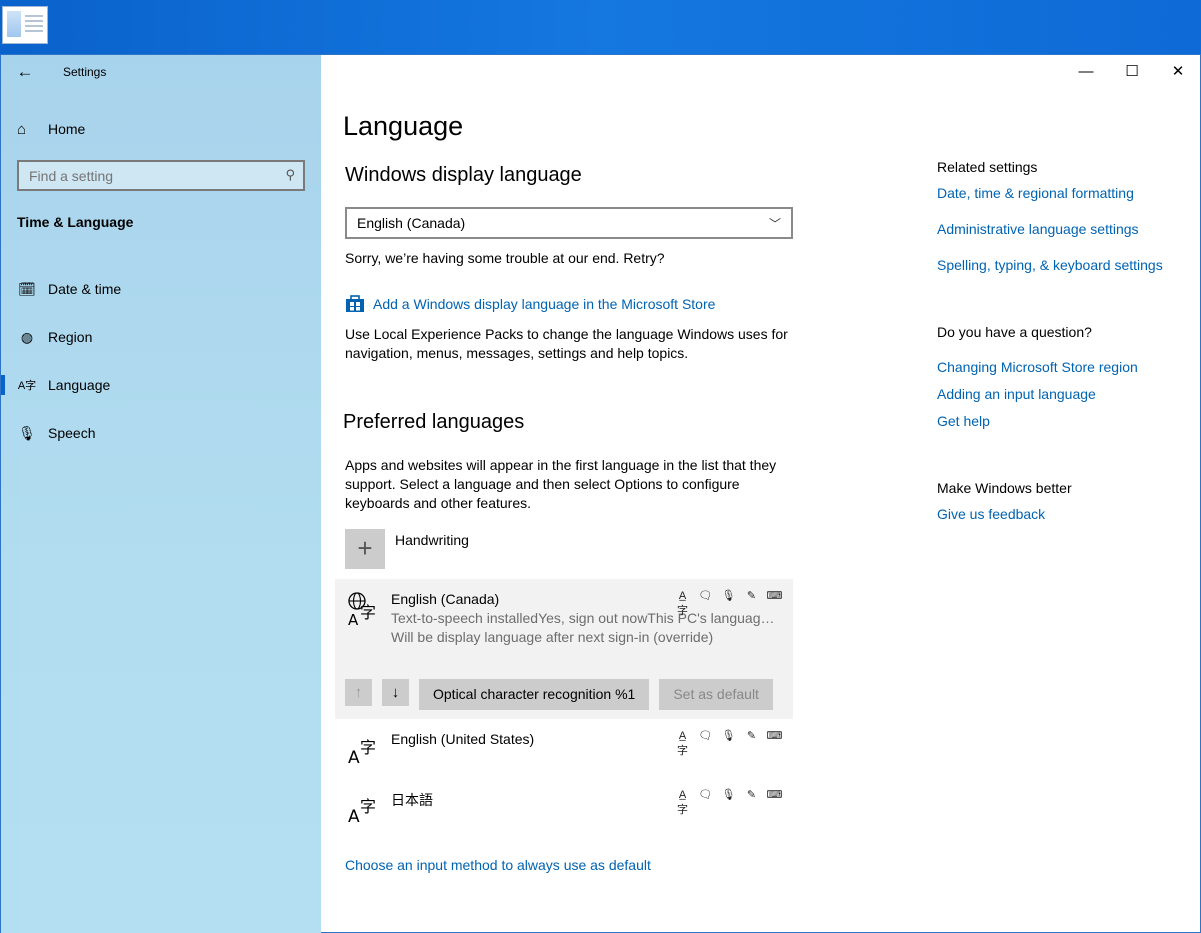  Describe the element at coordinates (432, 540) in the screenshot. I see `add-language-label: Handwriting` at that location.